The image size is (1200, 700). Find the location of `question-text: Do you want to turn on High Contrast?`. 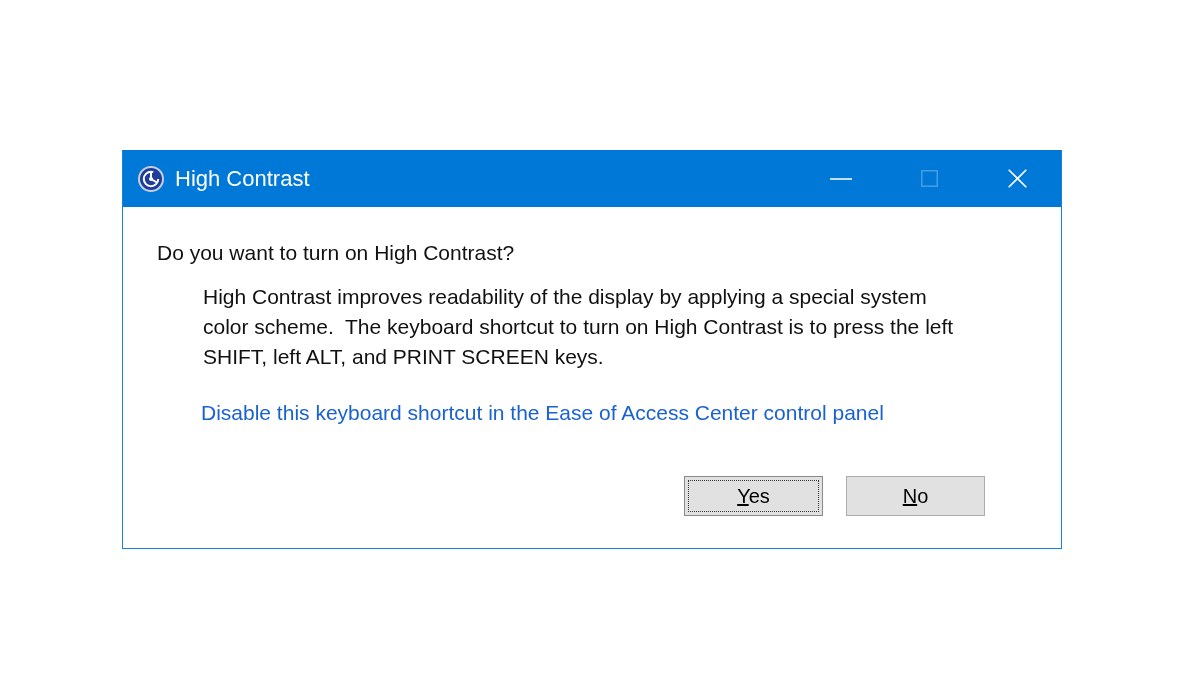

question-text: Do you want to turn on High Contrast? is located at coordinates (336, 253).